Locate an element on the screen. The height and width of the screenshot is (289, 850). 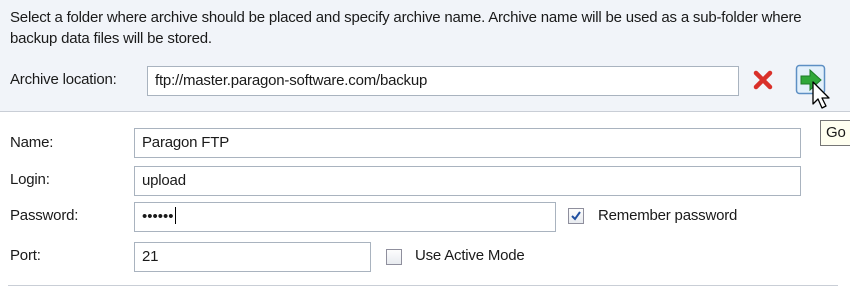
login-label: Login: is located at coordinates (30, 179).